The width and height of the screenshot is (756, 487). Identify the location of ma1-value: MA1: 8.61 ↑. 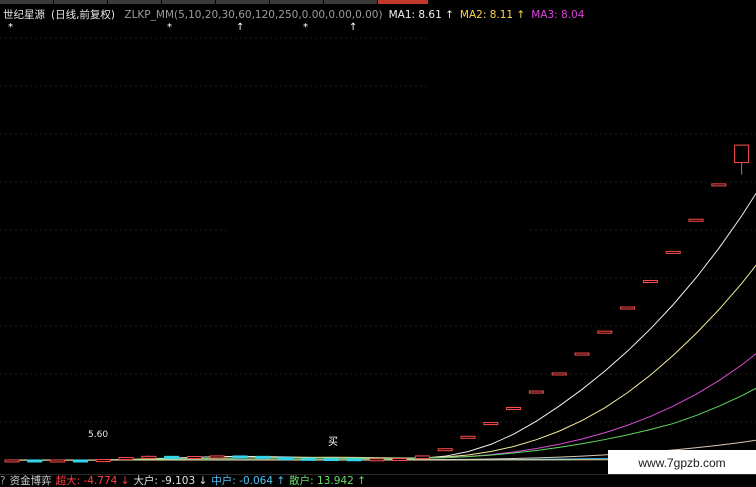
(421, 15).